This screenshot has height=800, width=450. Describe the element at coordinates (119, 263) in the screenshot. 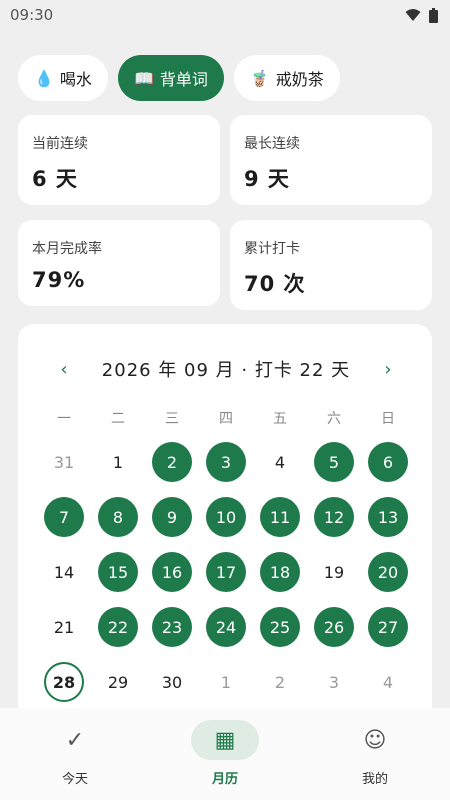

I see `stat-card-month-rate: 本月完成率 79%` at that location.